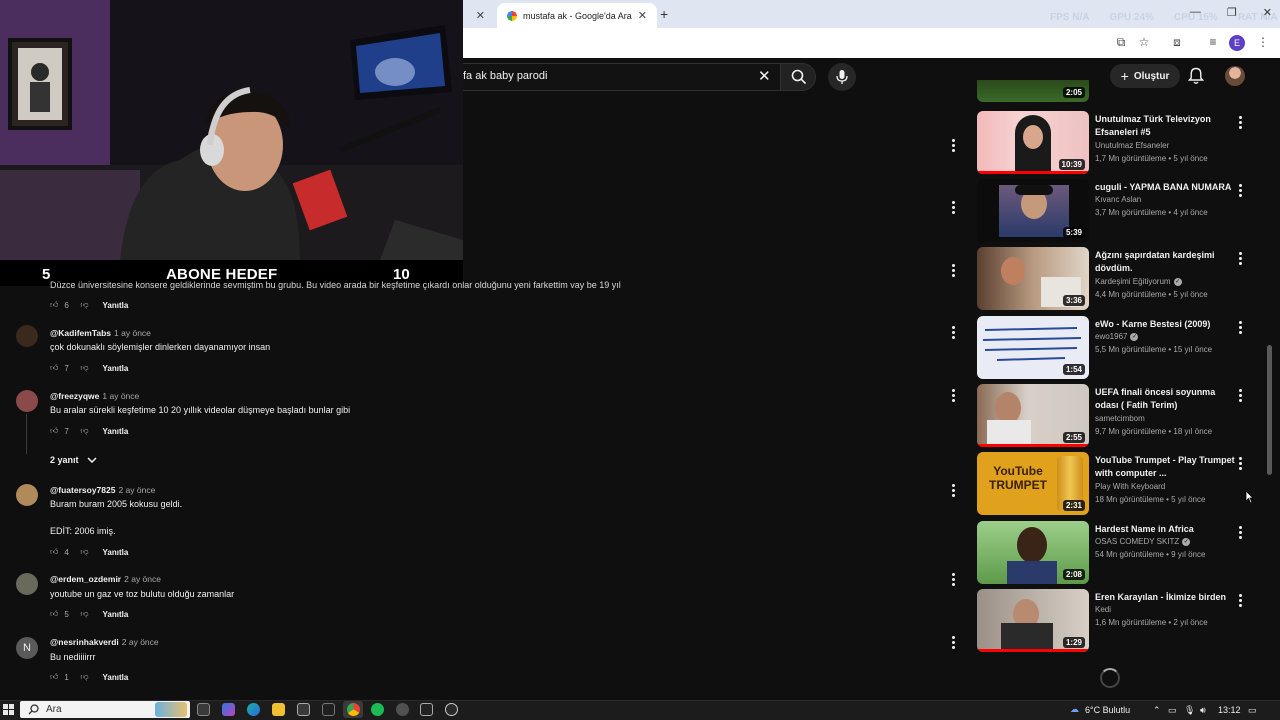 This screenshot has height=720, width=1280. Describe the element at coordinates (278, 709) in the screenshot. I see `file-explorer-icon` at that location.